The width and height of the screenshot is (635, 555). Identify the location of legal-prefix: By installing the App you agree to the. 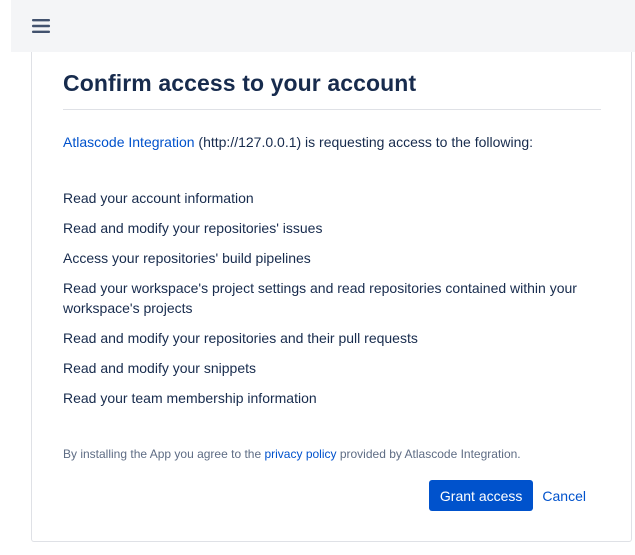
(164, 454).